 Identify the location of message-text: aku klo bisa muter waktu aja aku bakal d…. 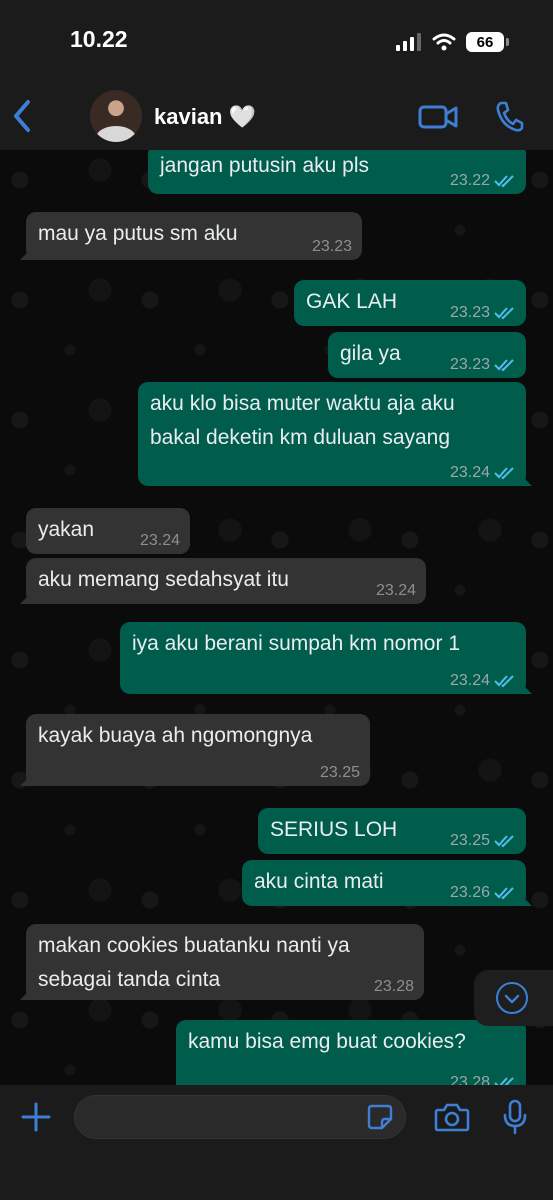
(302, 420).